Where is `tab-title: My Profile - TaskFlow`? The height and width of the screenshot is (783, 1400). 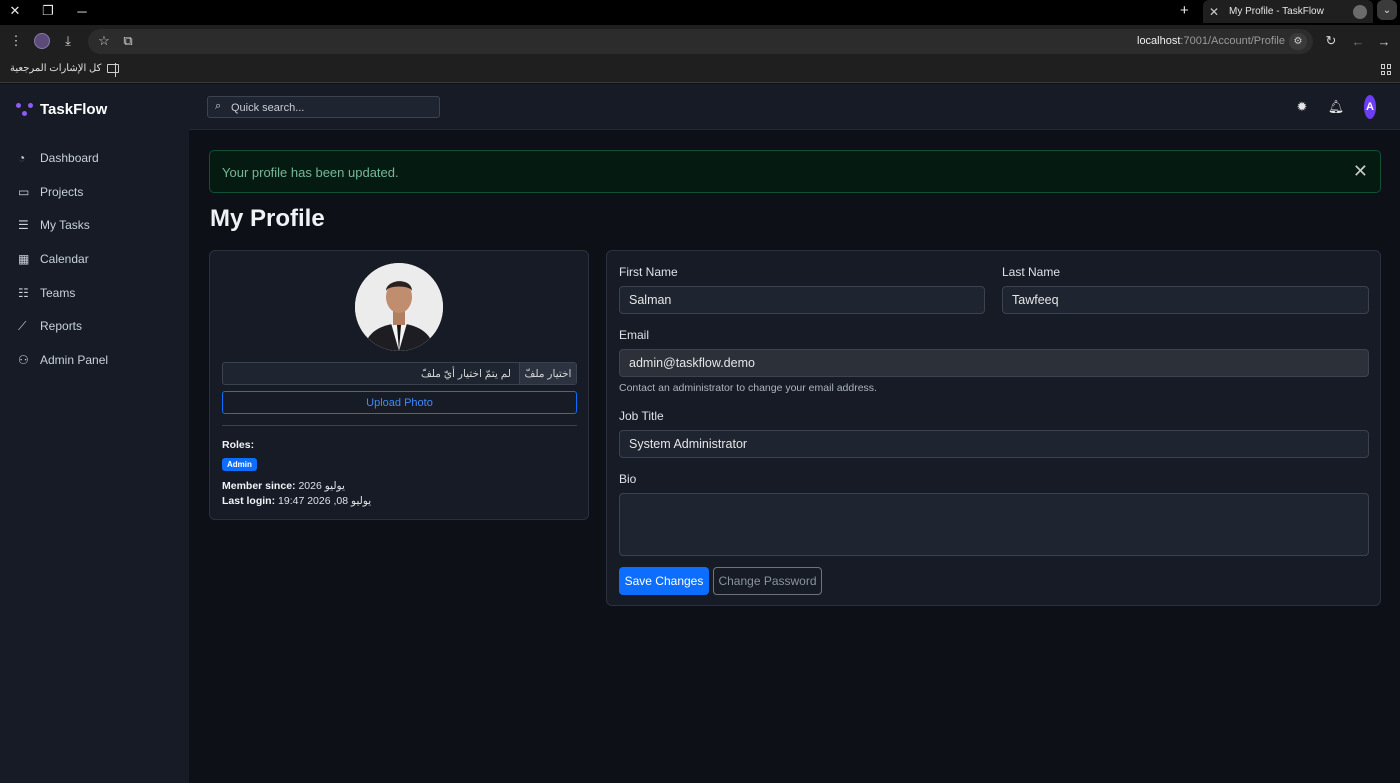
tab-title: My Profile - TaskFlow is located at coordinates (1276, 11).